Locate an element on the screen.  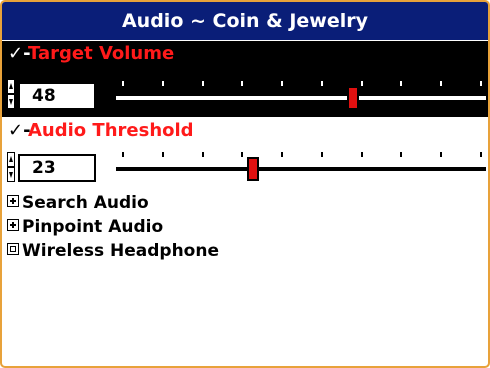
menu-item-wireless-headphone: Wireless Headphone is located at coordinates (113, 251).